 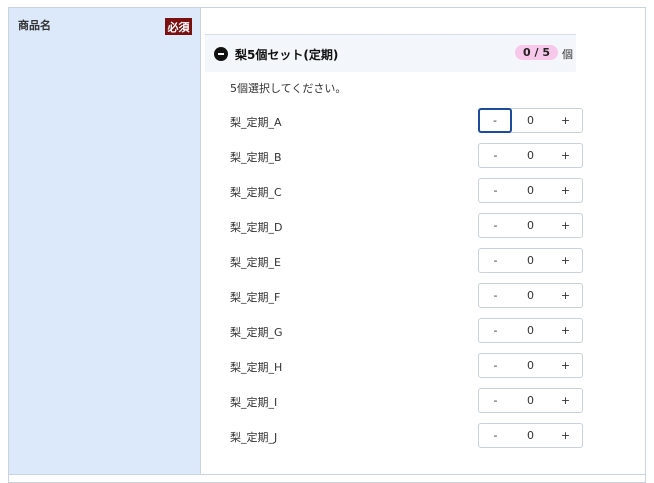 I want to click on set-header: 梨5個セット(定期) 0 / 5 個, so click(x=390, y=53).